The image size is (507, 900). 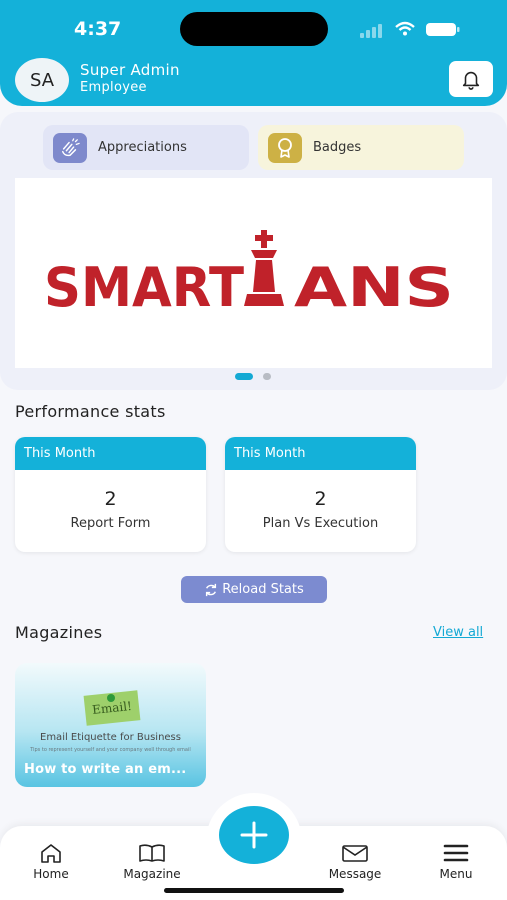 I want to click on hamburger-menu-icon, so click(x=456, y=853).